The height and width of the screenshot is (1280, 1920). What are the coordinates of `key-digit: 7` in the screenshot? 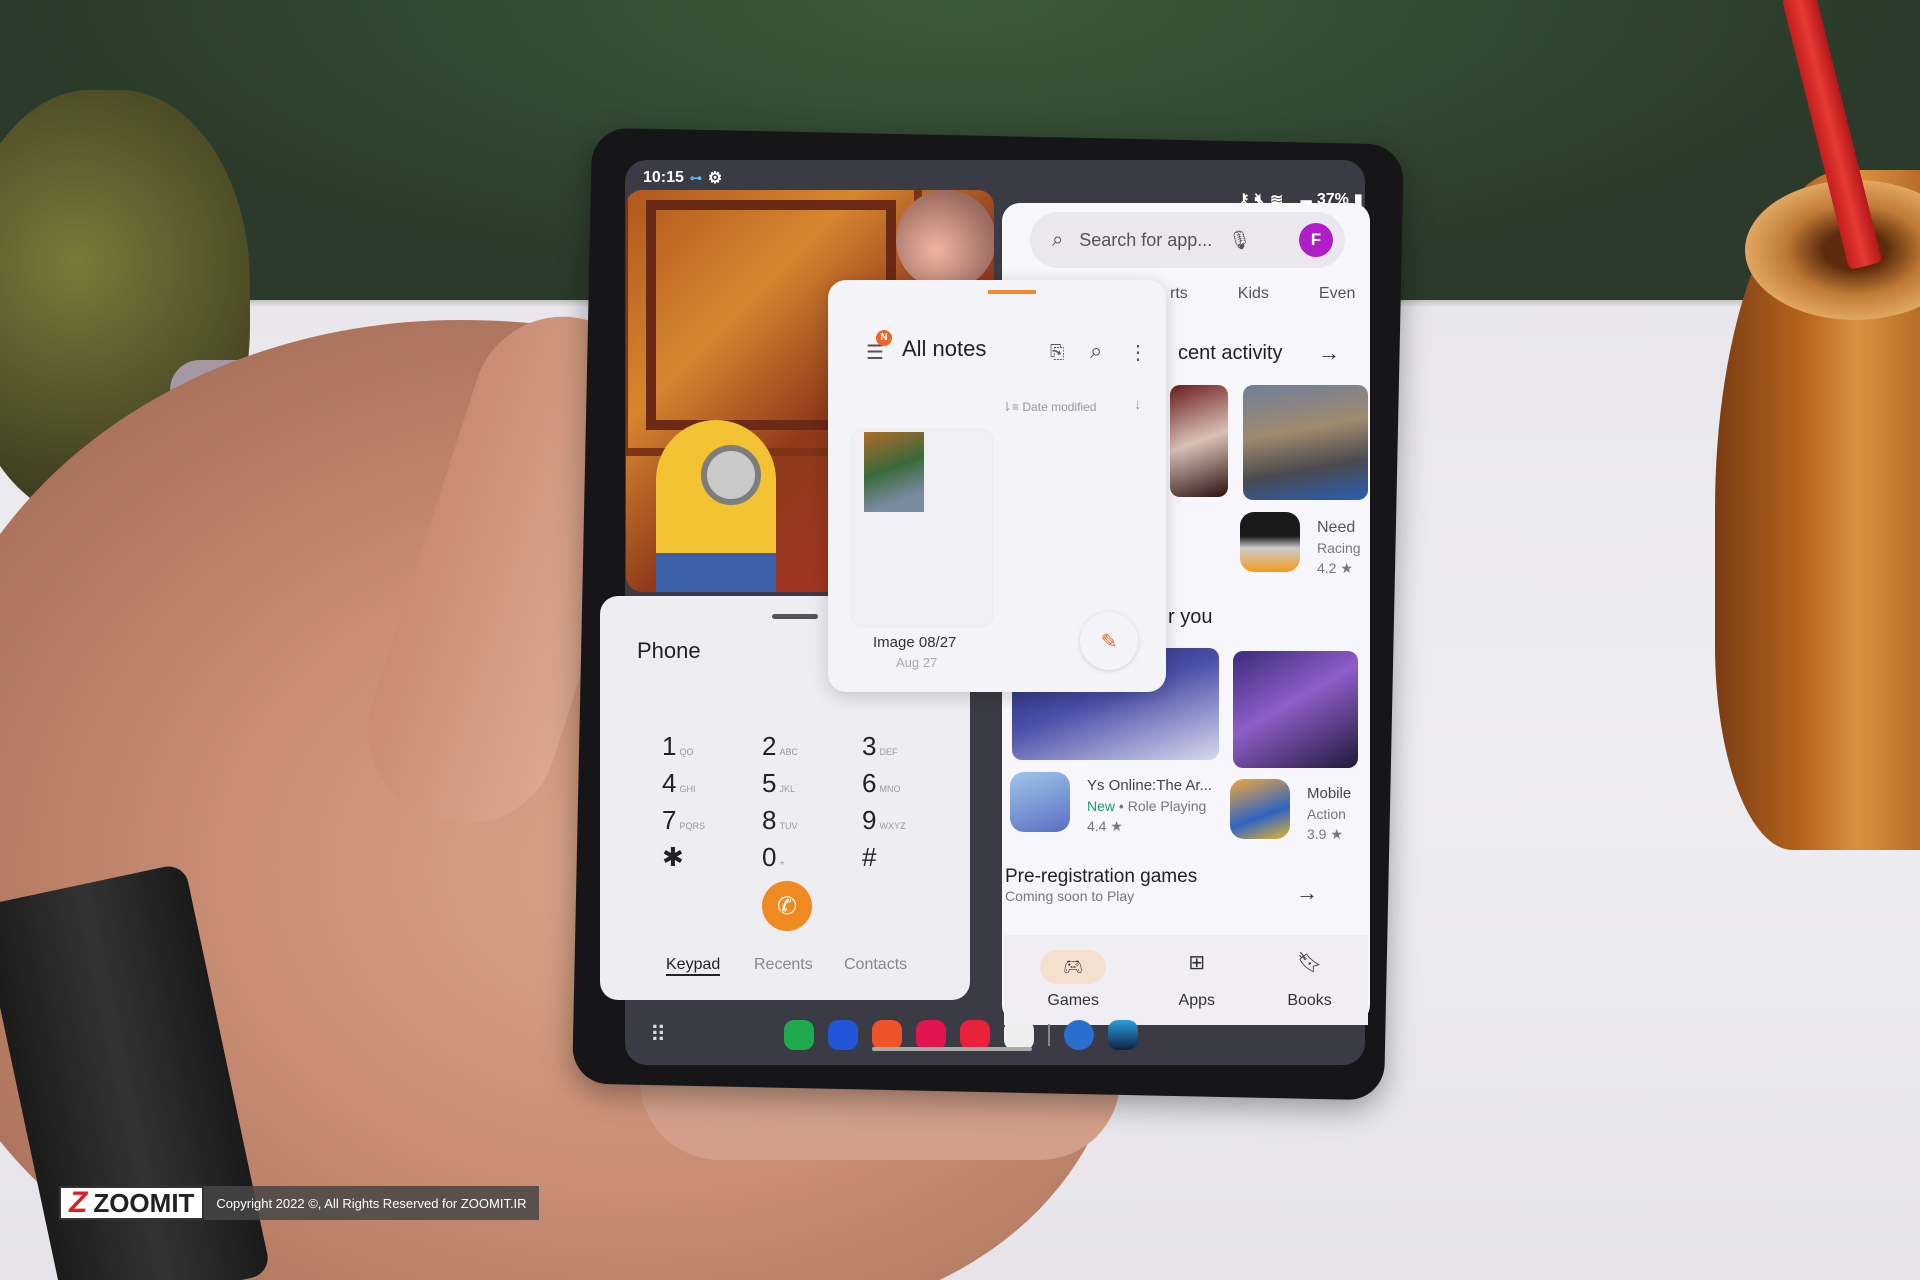 It's located at (669, 820).